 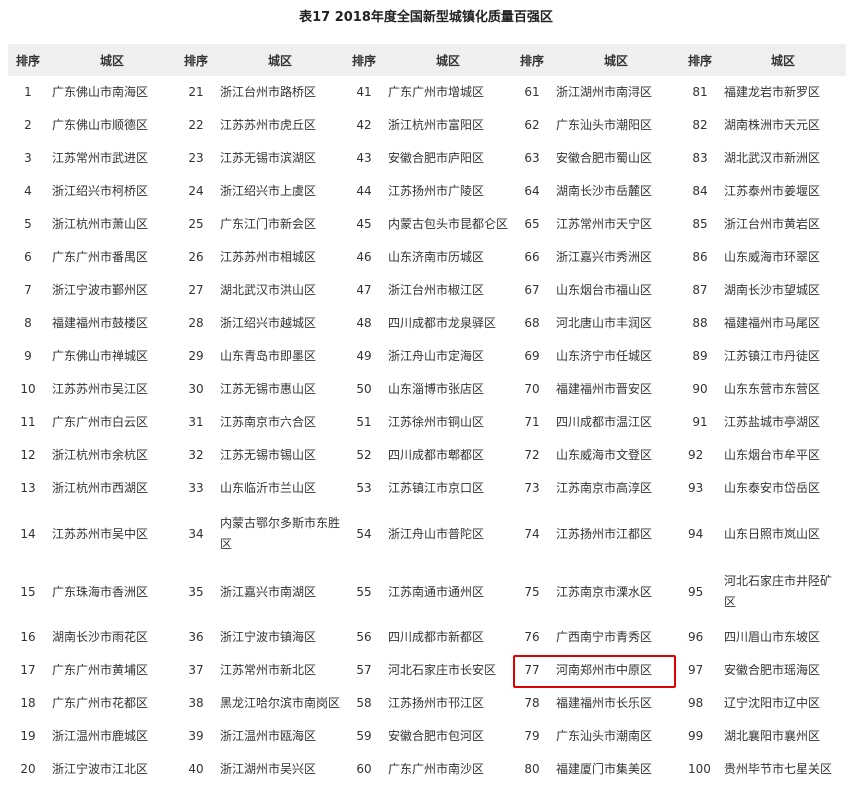 What do you see at coordinates (28, 455) in the screenshot?
I see `rank-cell: 12` at bounding box center [28, 455].